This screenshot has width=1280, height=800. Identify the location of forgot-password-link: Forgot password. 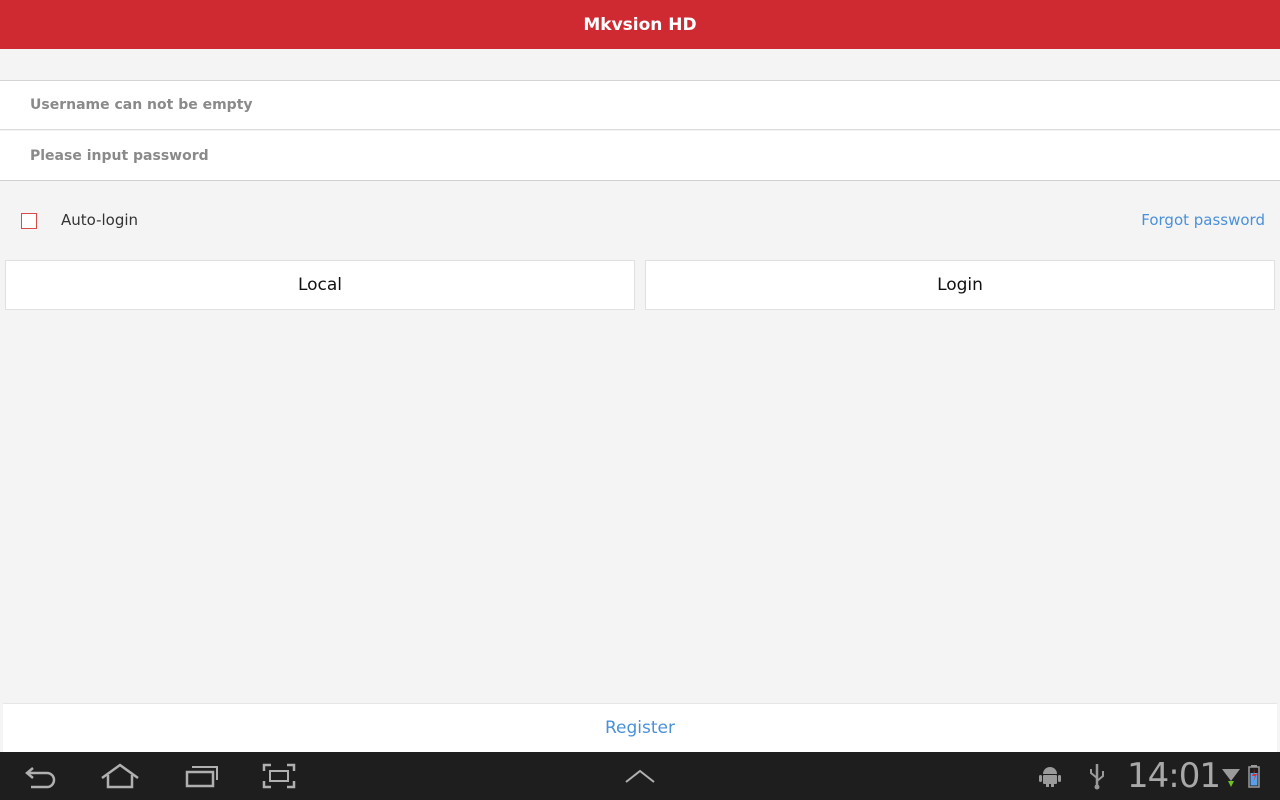
(1203, 220).